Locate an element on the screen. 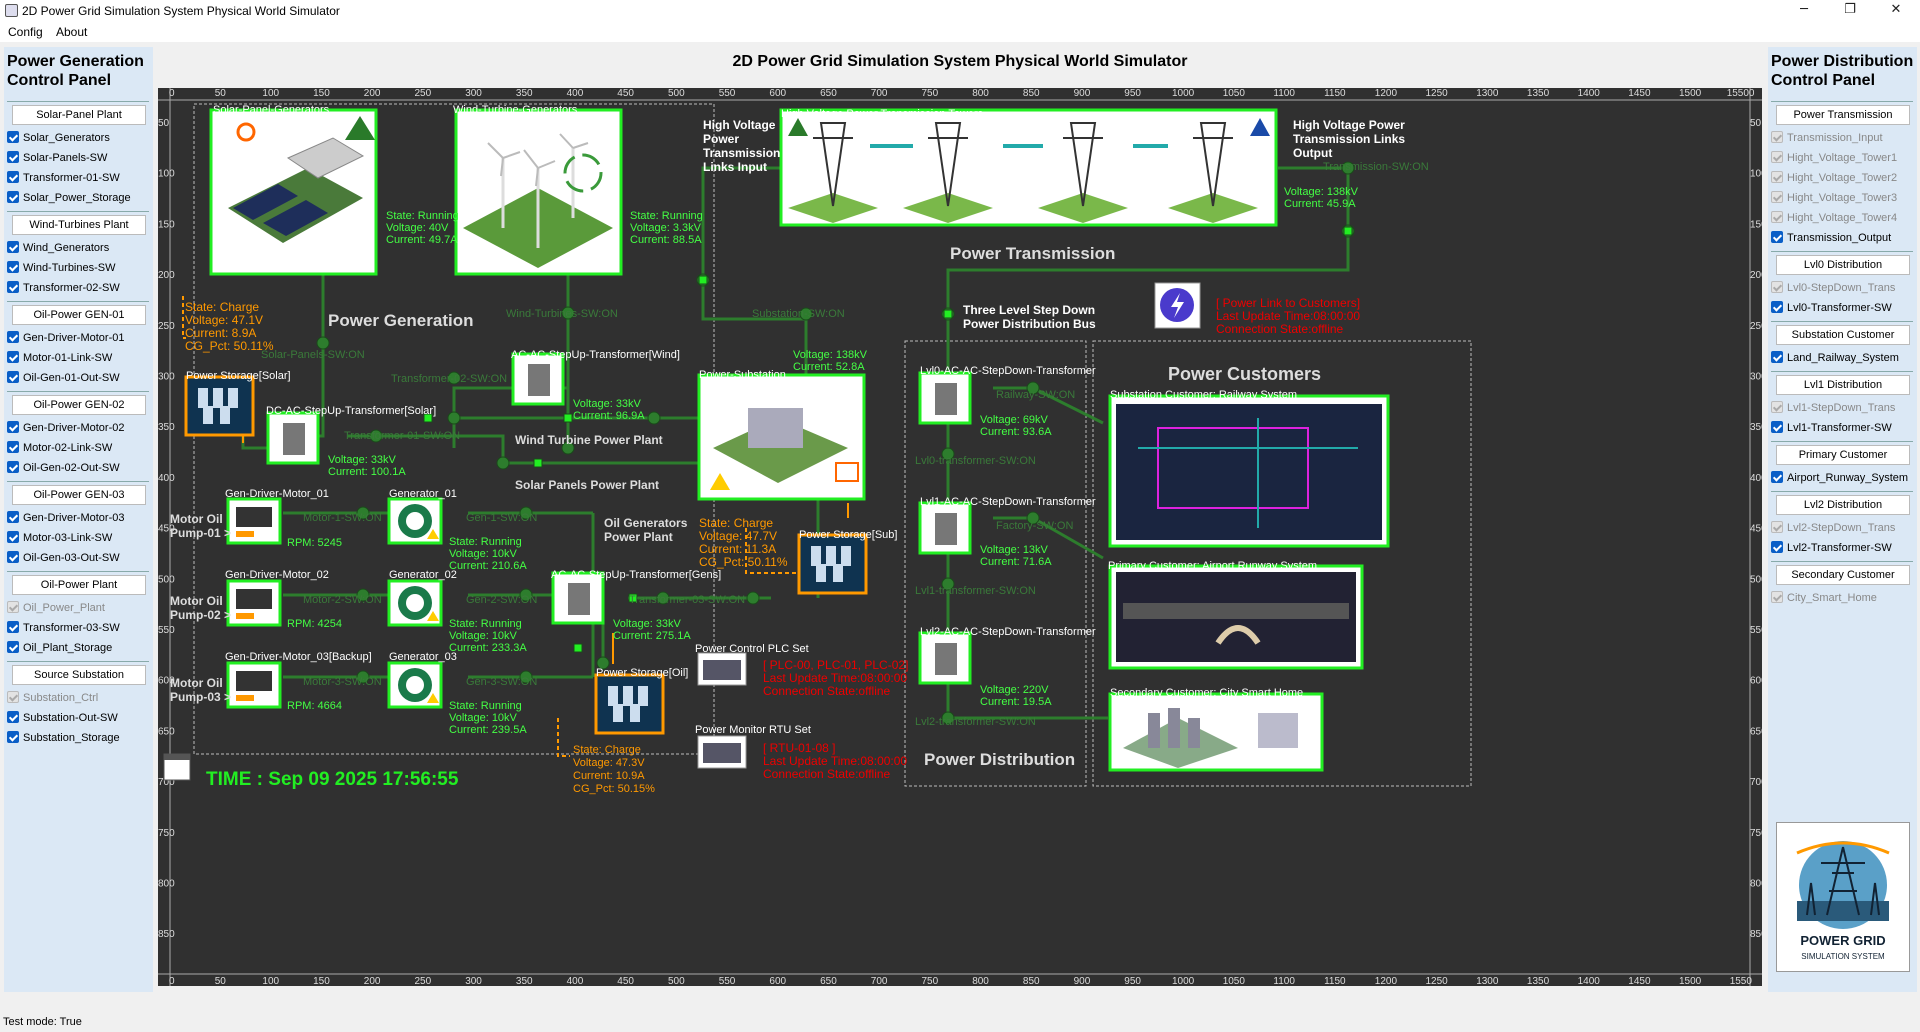 The height and width of the screenshot is (1032, 1920). lvl1-transformer-sw-checkbox: Lvl1-Transformer-SW is located at coordinates (1831, 428).